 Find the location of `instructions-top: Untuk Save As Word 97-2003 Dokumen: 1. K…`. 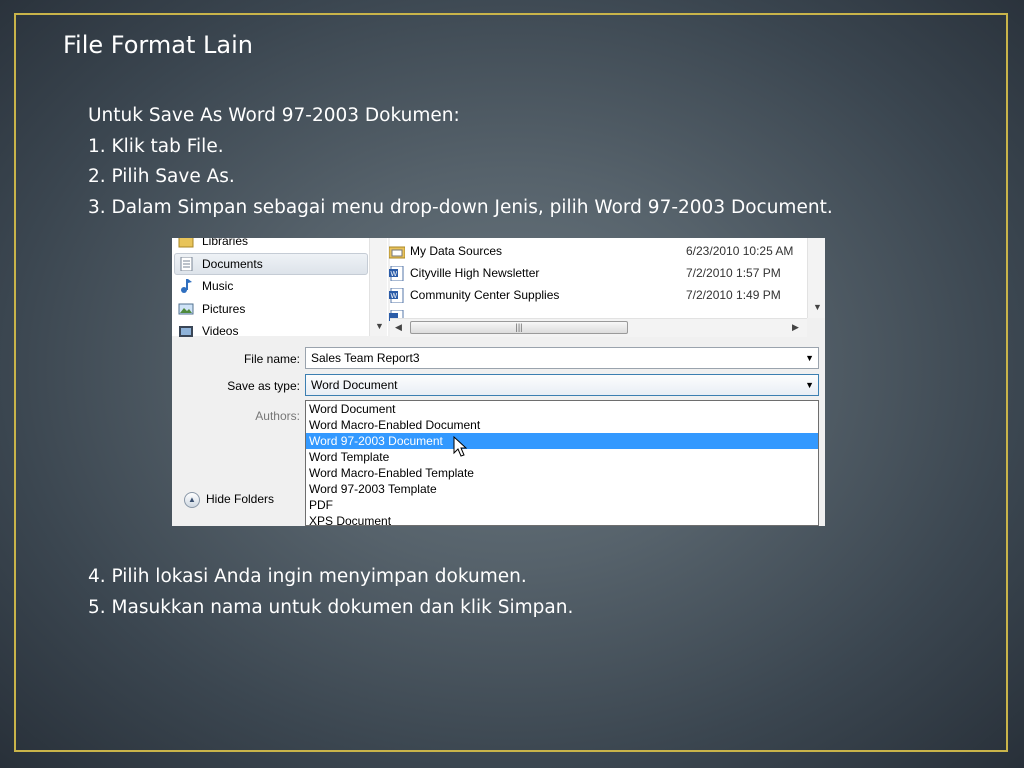

instructions-top: Untuk Save As Word 97-2003 Dokumen: 1. K… is located at coordinates (460, 162).